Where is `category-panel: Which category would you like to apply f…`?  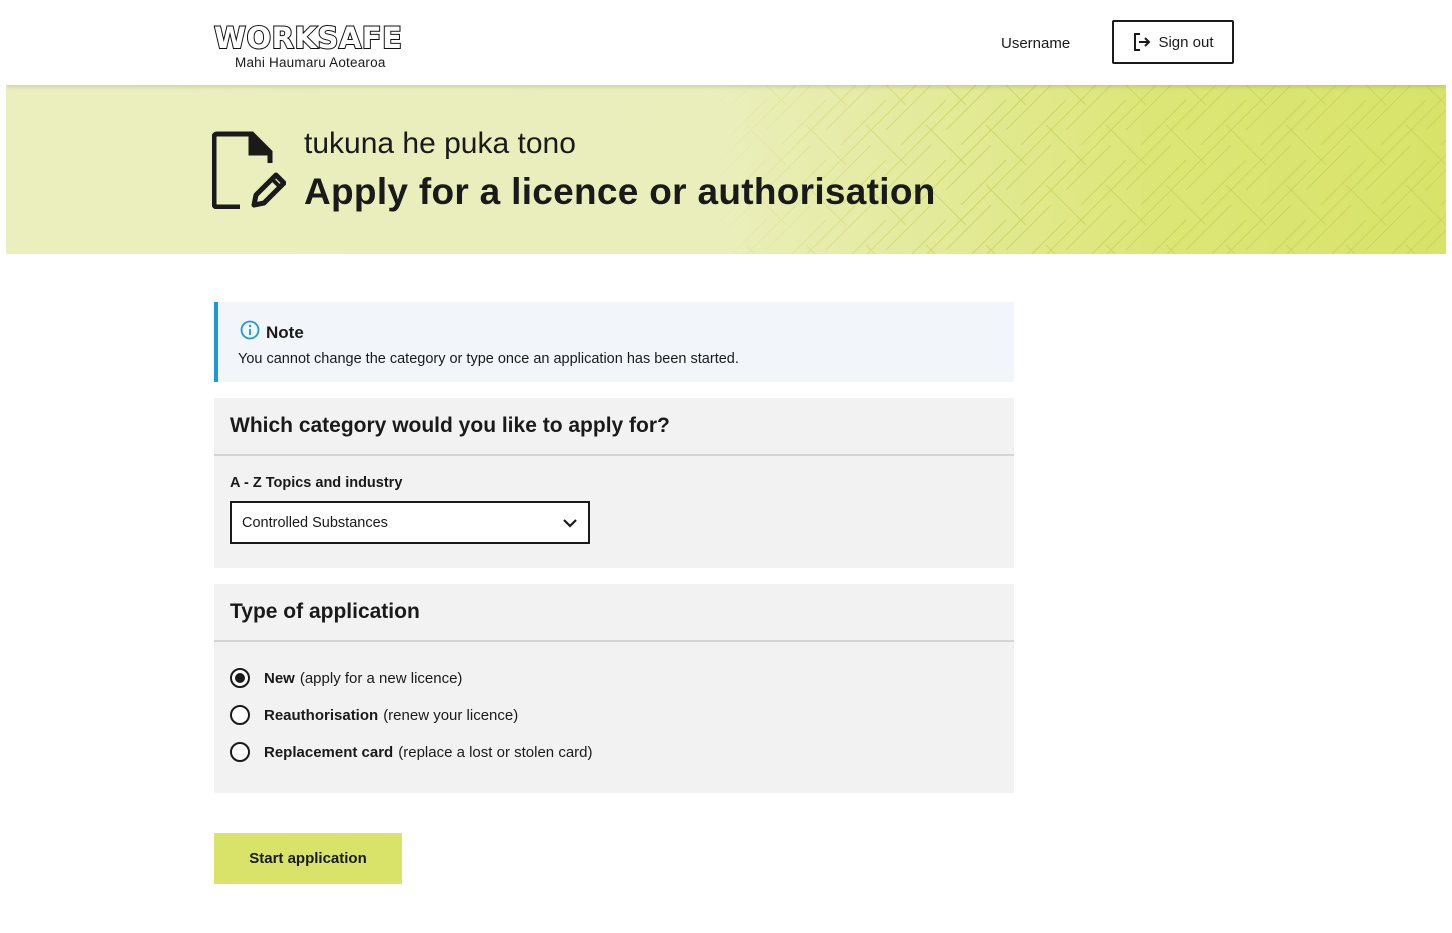 category-panel: Which category would you like to apply f… is located at coordinates (614, 483).